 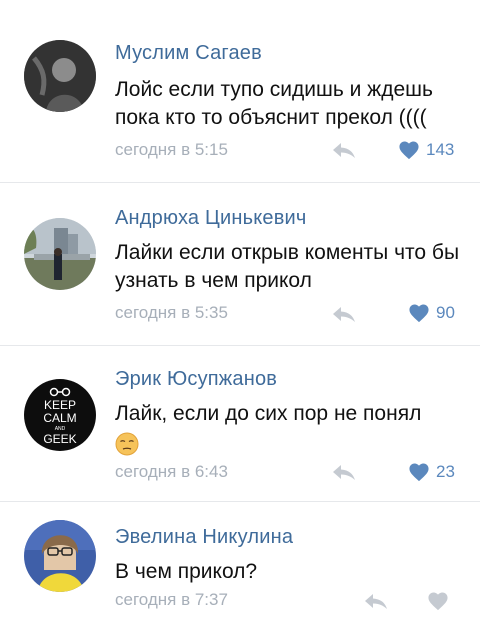 What do you see at coordinates (60, 405) in the screenshot?
I see `avatar-text-keep: KEEP` at bounding box center [60, 405].